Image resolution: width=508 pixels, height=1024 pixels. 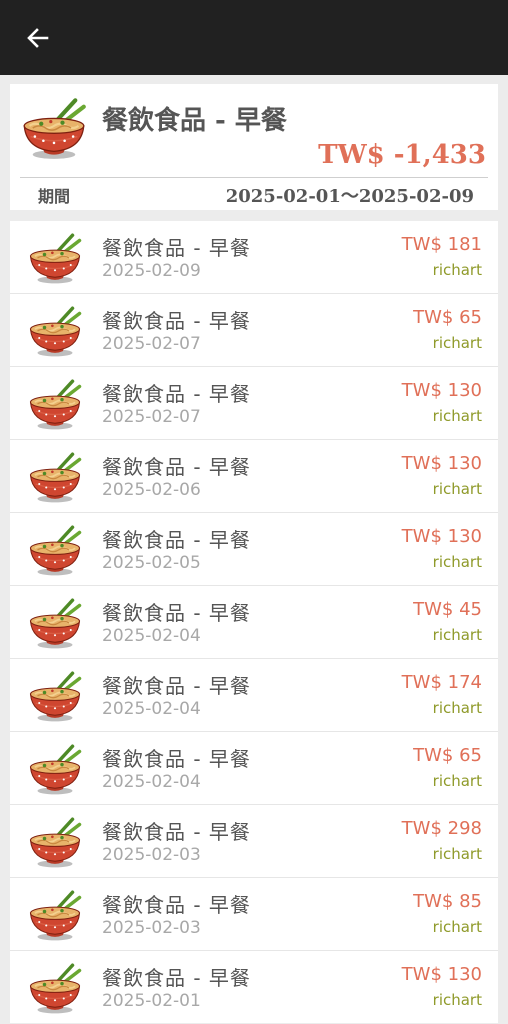 I want to click on record-date: 2025-02-09, so click(x=151, y=271).